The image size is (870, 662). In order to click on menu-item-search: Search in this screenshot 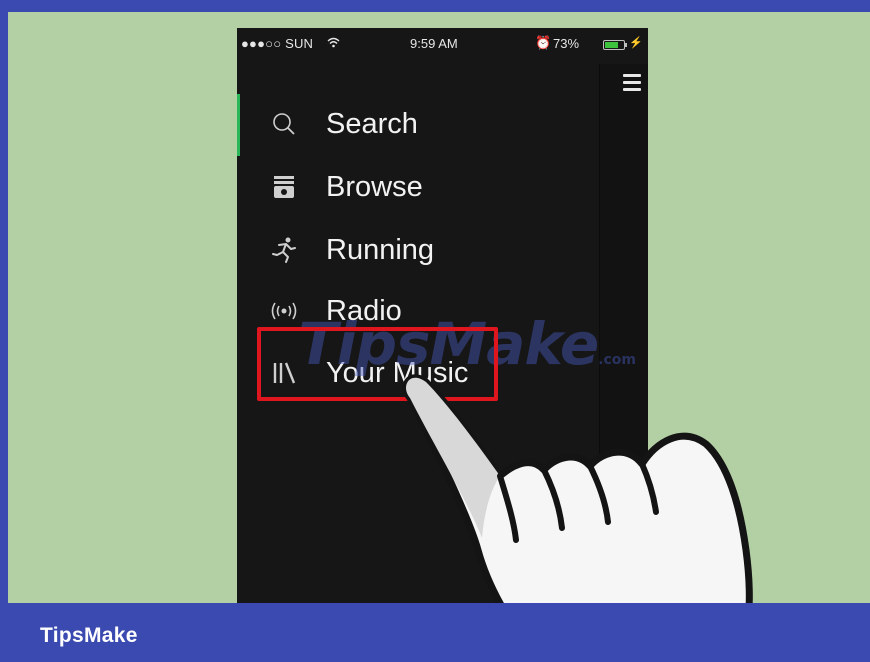, I will do `click(417, 124)`.